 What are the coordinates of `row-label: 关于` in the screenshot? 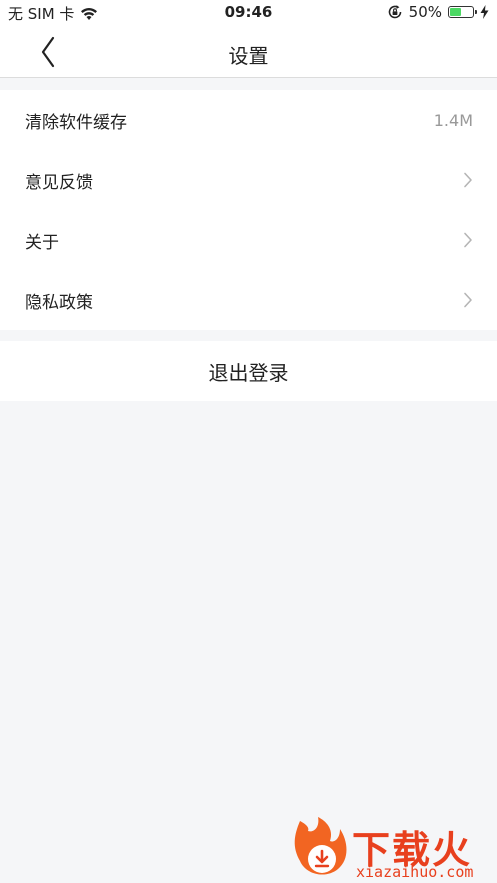 It's located at (42, 242).